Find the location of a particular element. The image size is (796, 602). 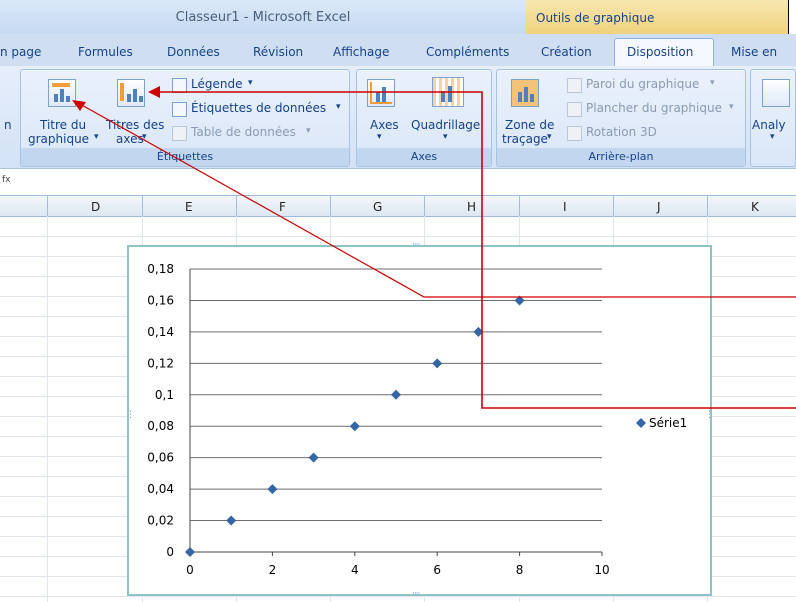

y-tick-label: 0,14 is located at coordinates (160, 332).